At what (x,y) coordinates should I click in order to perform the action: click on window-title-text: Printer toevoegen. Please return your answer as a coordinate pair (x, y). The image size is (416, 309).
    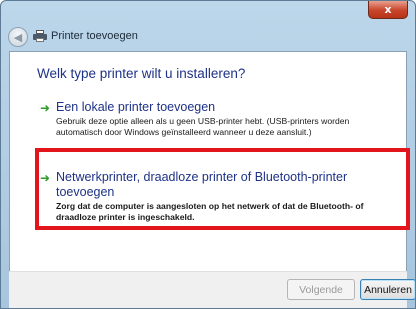
    Looking at the image, I should click on (94, 36).